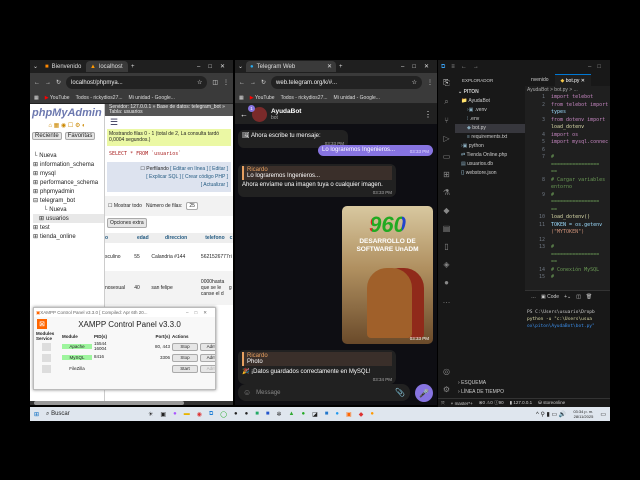 This screenshot has width=640, height=480. I want to click on tree-item-nueva: └ Nueva, so click(68, 155).